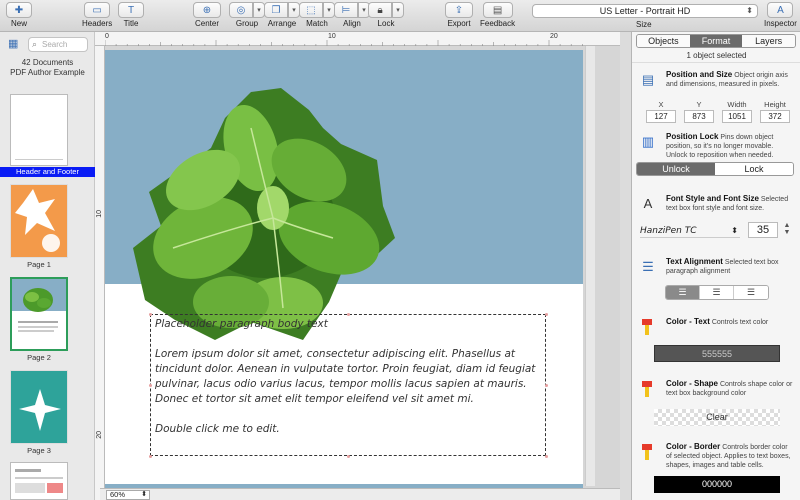 The width and height of the screenshot is (800, 500). I want to click on plant-thumbnail-icon, so click(38, 300).